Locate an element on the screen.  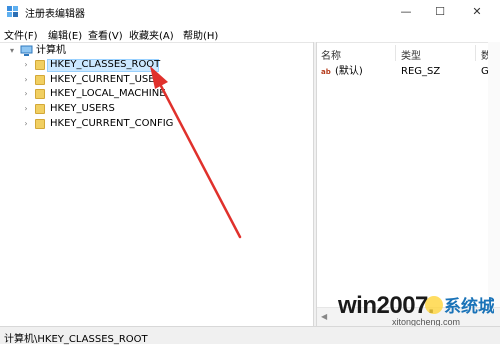
svg-text: 系统城 is located at coordinates (469, 306).